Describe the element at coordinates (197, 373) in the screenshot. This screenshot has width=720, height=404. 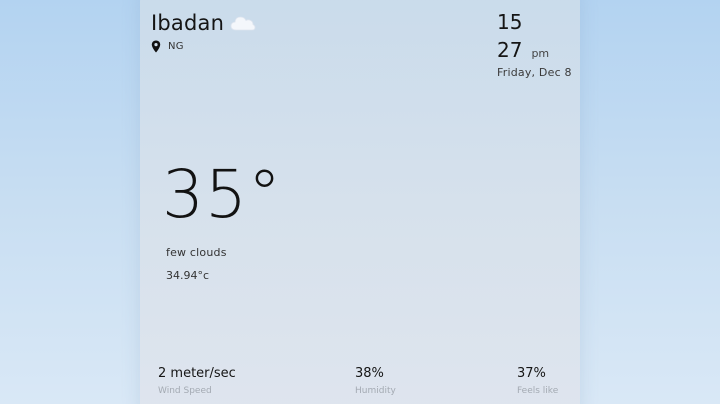
I see `wind-speed-value: 2 meter/sec` at that location.